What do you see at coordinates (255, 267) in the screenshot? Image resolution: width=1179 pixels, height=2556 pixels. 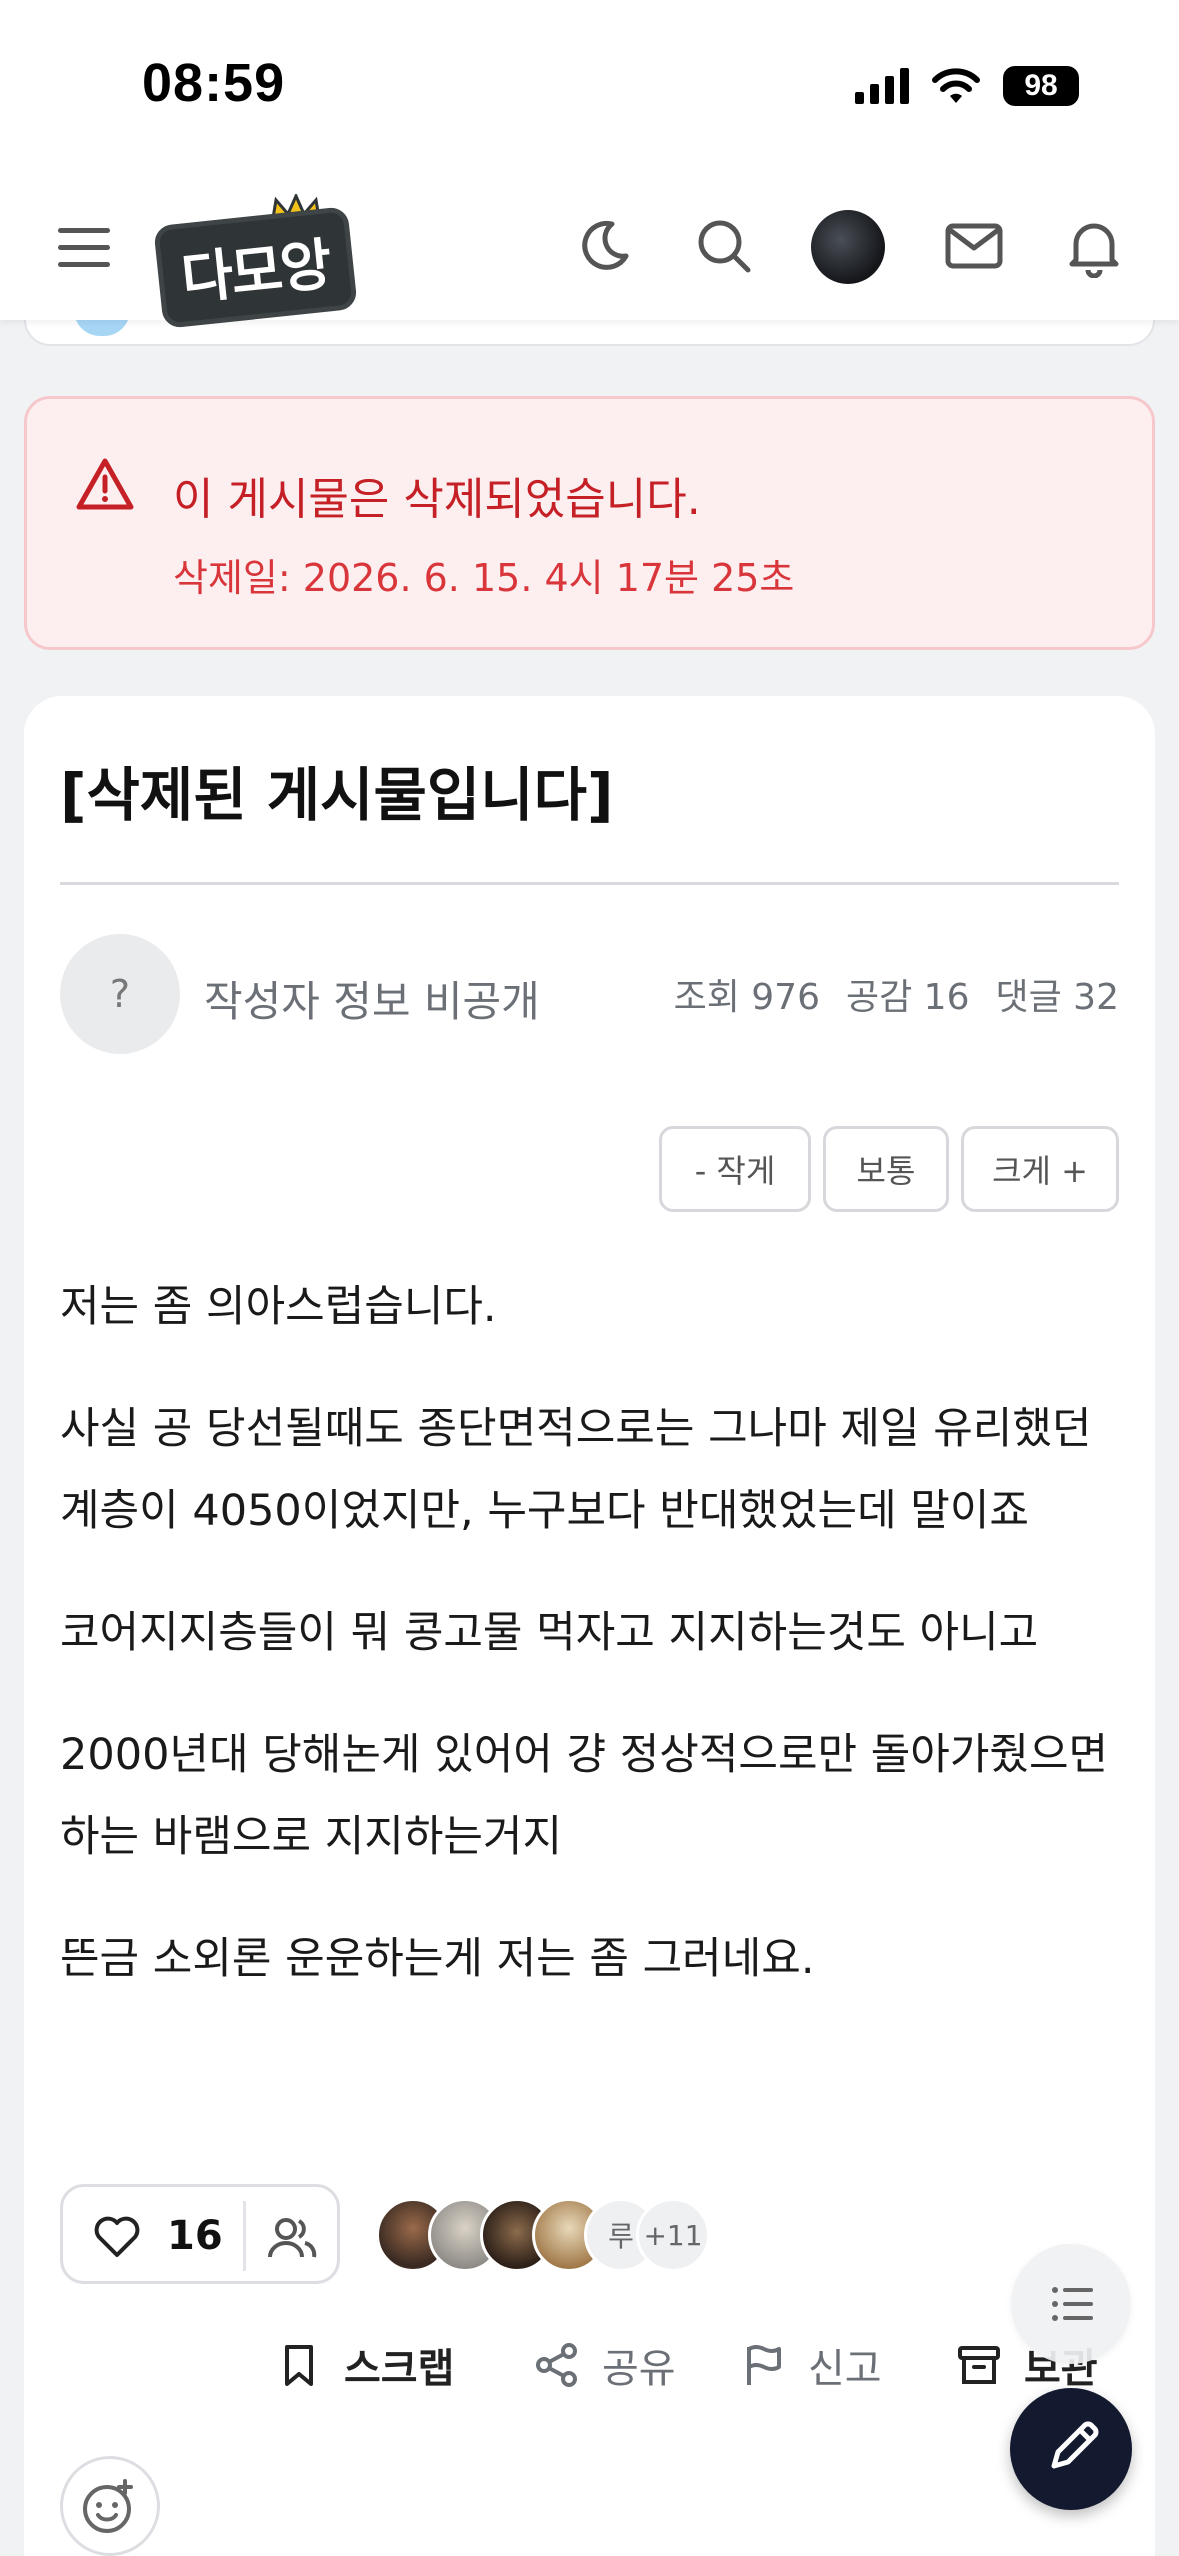 I see `logo-text: 다모앙` at bounding box center [255, 267].